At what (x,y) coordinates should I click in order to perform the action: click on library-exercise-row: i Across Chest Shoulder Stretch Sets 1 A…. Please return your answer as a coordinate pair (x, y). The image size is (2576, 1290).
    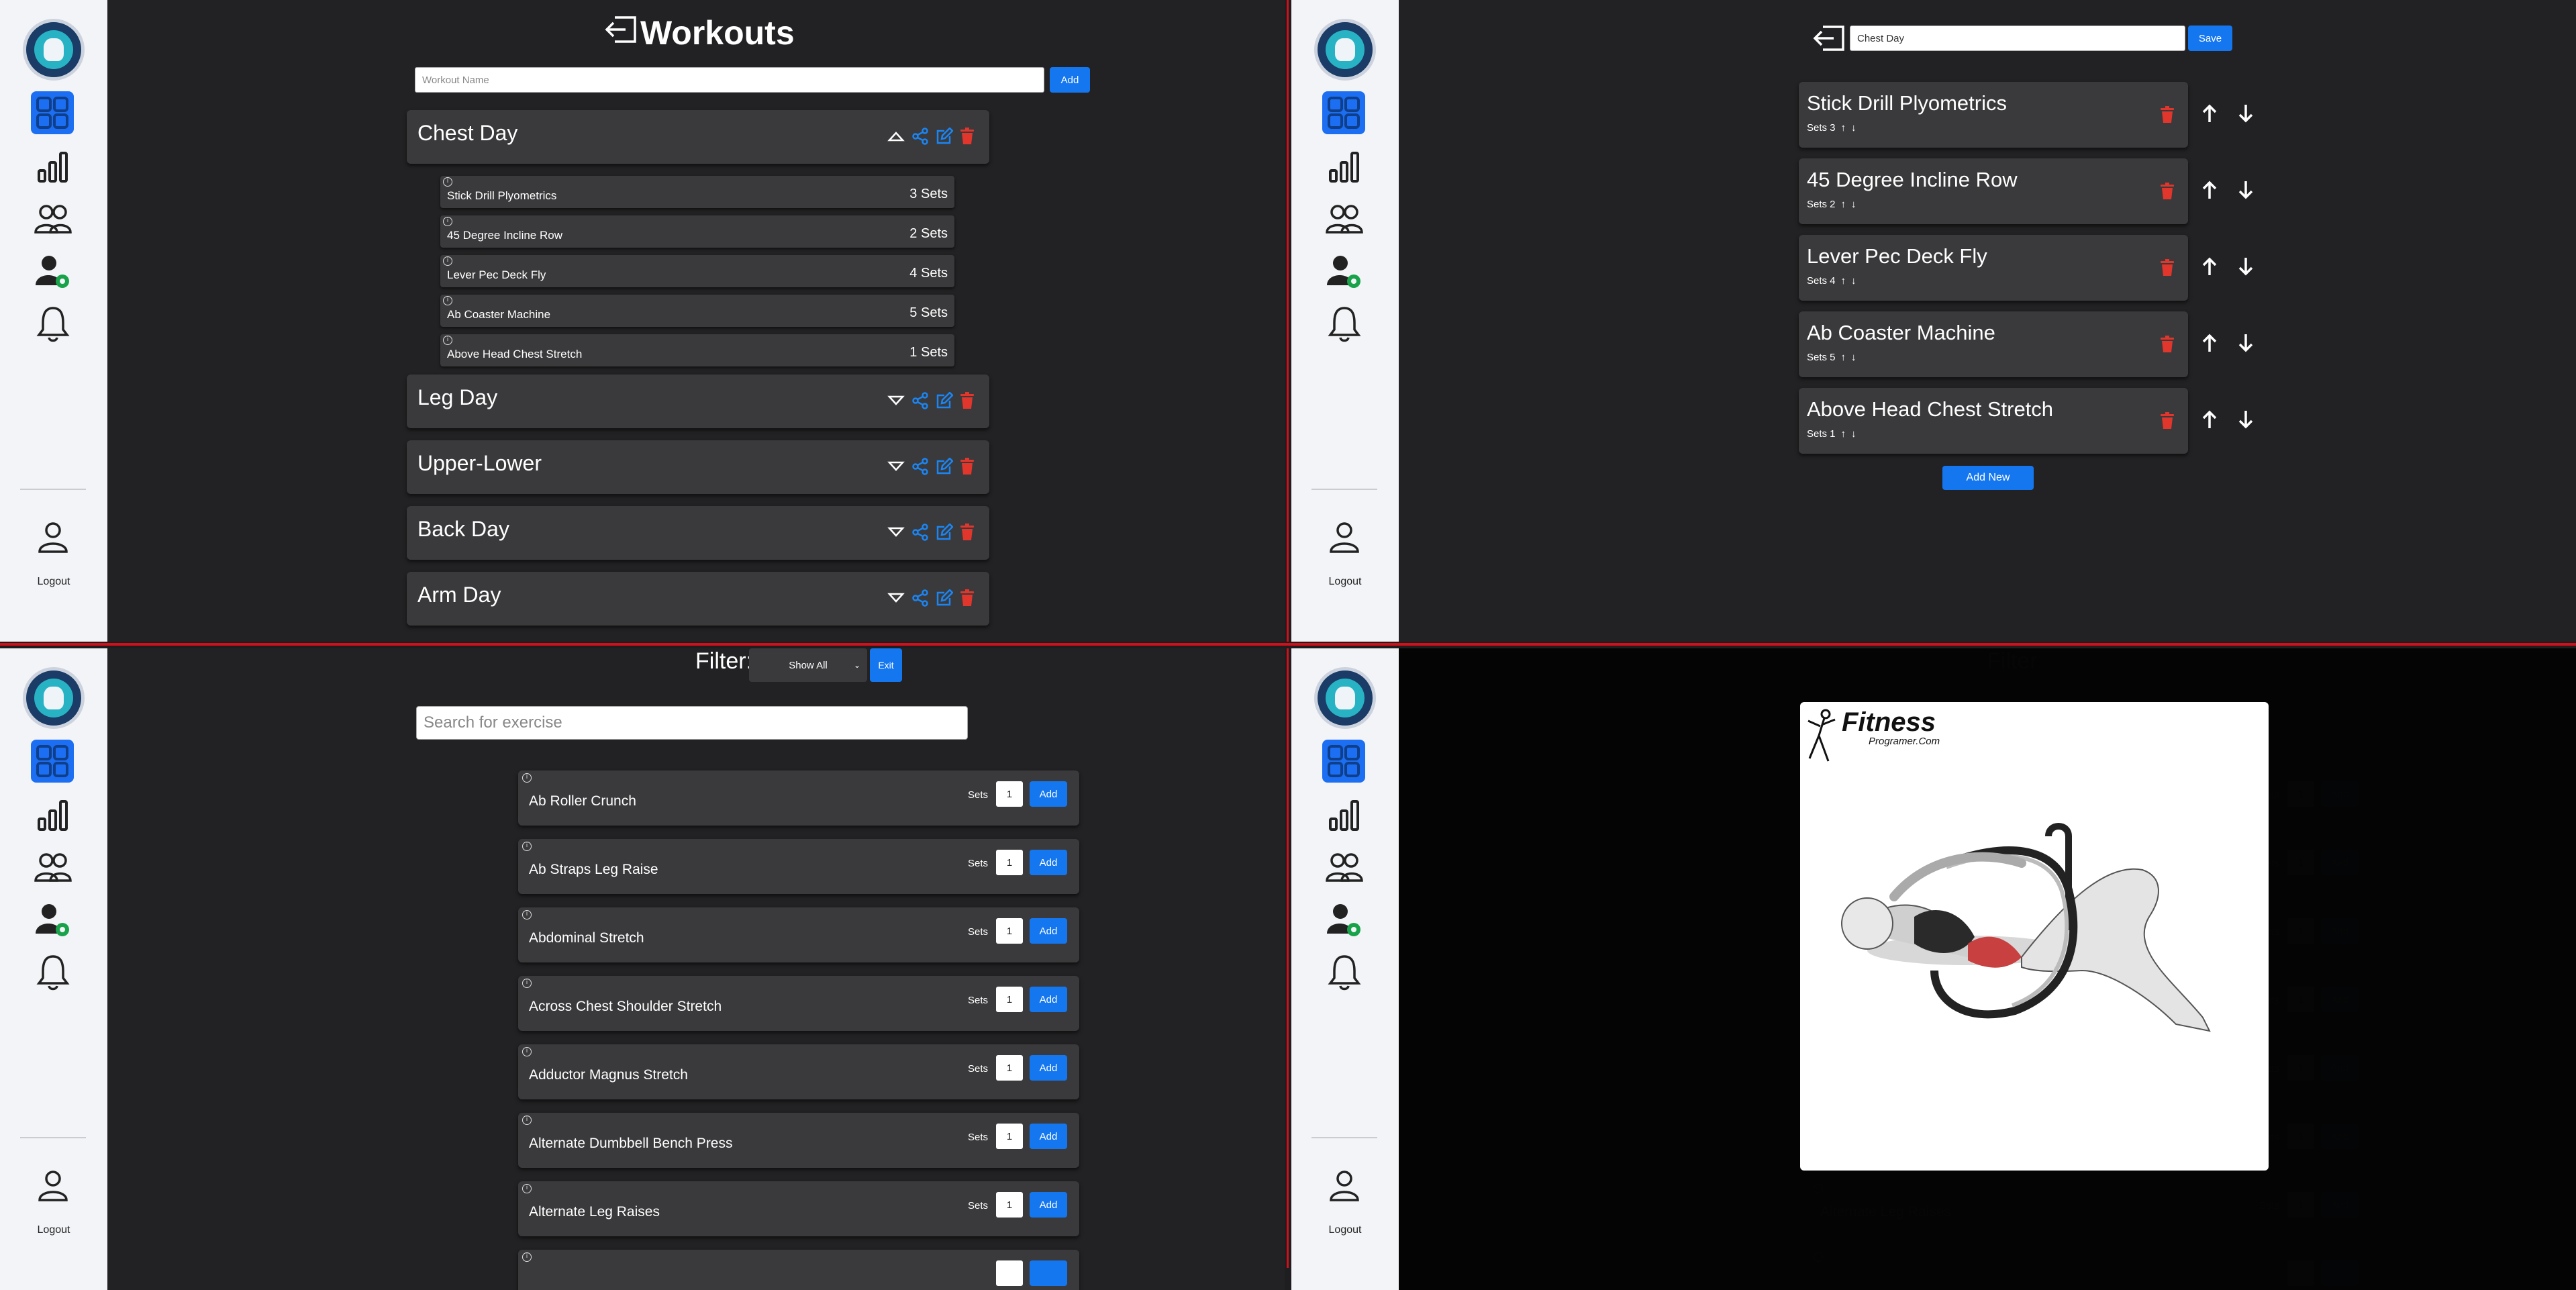
    Looking at the image, I should click on (798, 1003).